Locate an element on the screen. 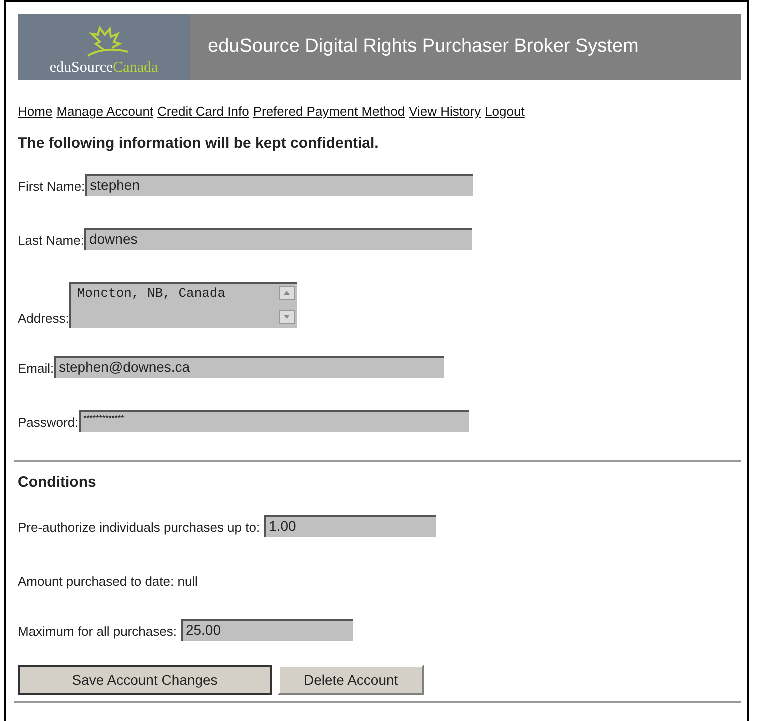  address-field: Moncton, NB, Canada is located at coordinates (183, 305).